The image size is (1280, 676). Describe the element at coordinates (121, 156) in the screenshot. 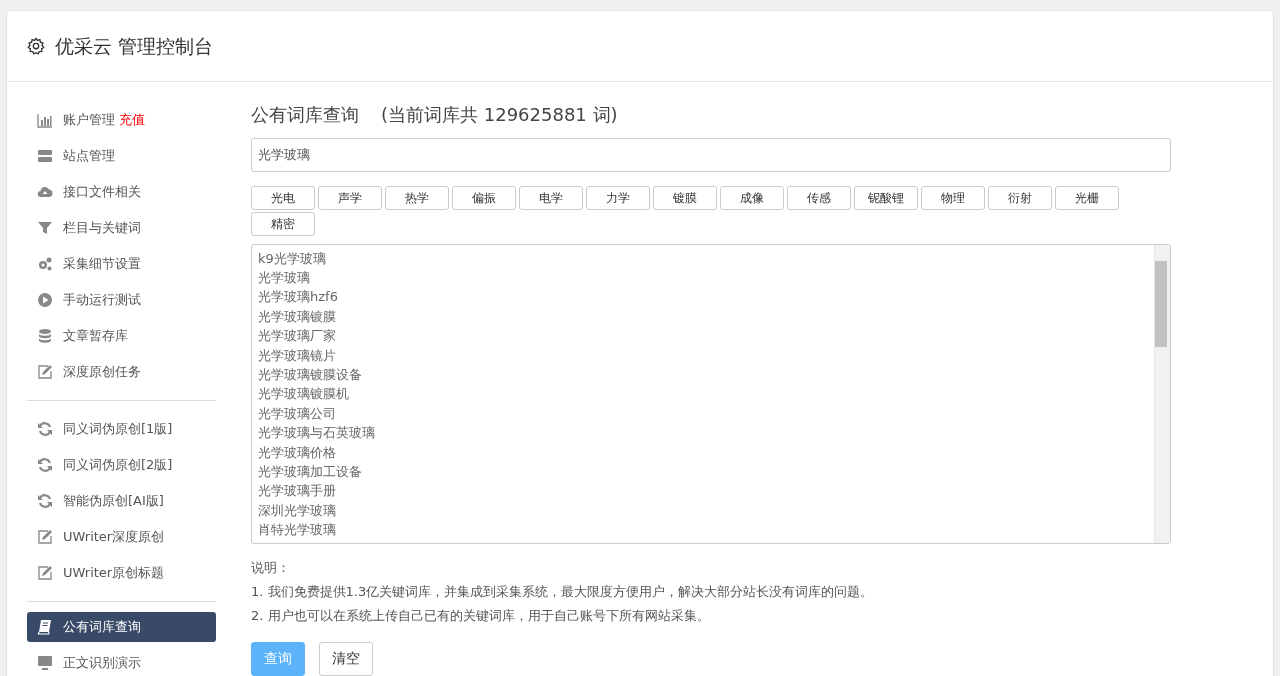

I see `sidebar-item: 站点管理` at that location.